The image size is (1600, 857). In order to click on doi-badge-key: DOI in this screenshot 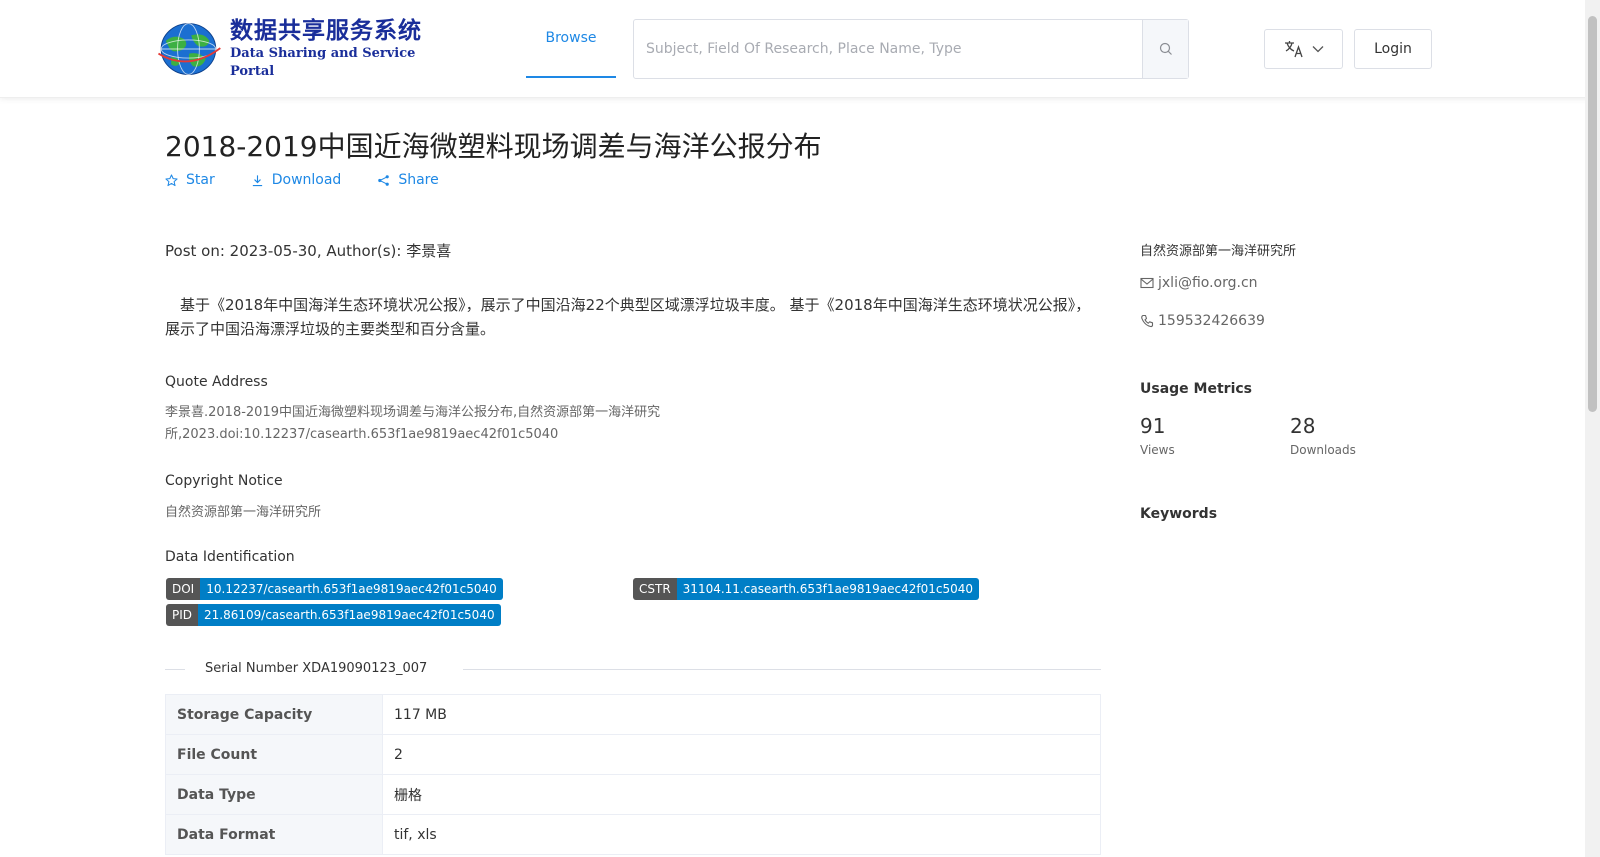, I will do `click(183, 589)`.